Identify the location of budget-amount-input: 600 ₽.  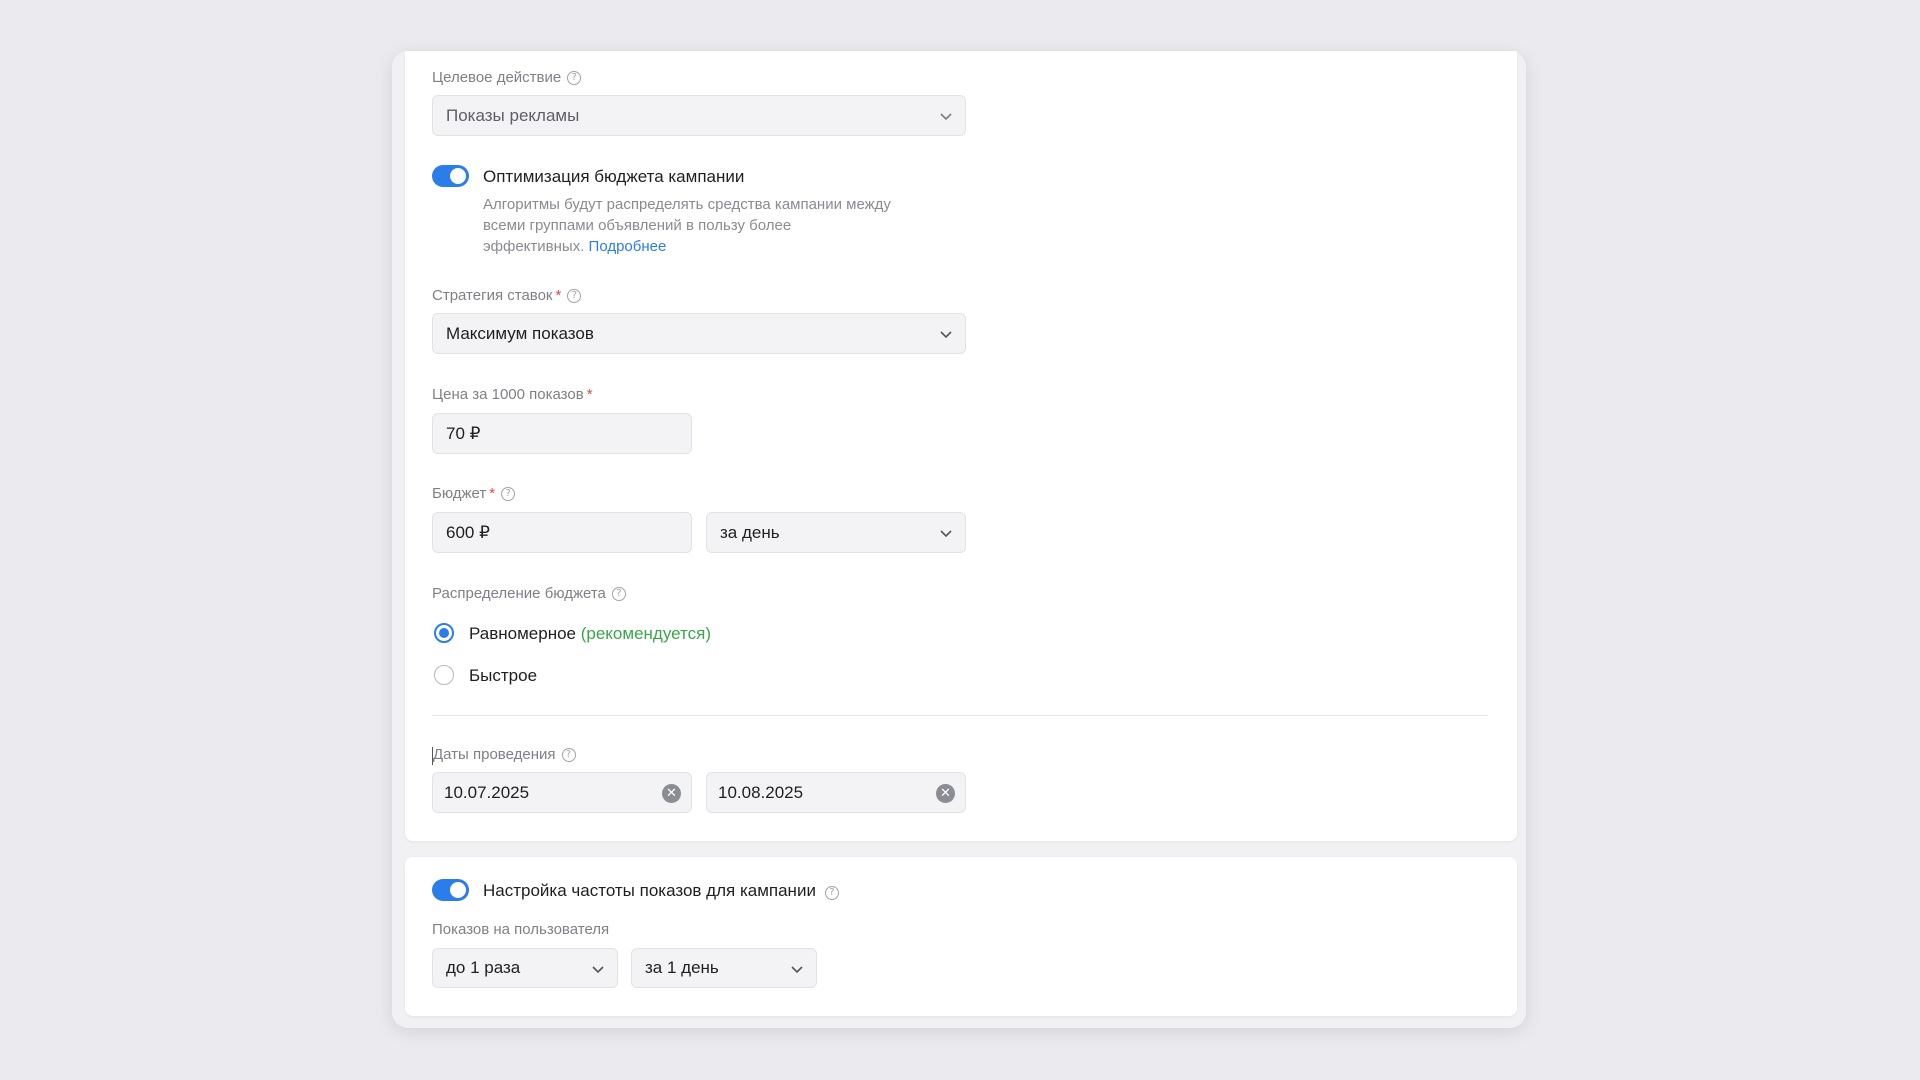
(562, 532).